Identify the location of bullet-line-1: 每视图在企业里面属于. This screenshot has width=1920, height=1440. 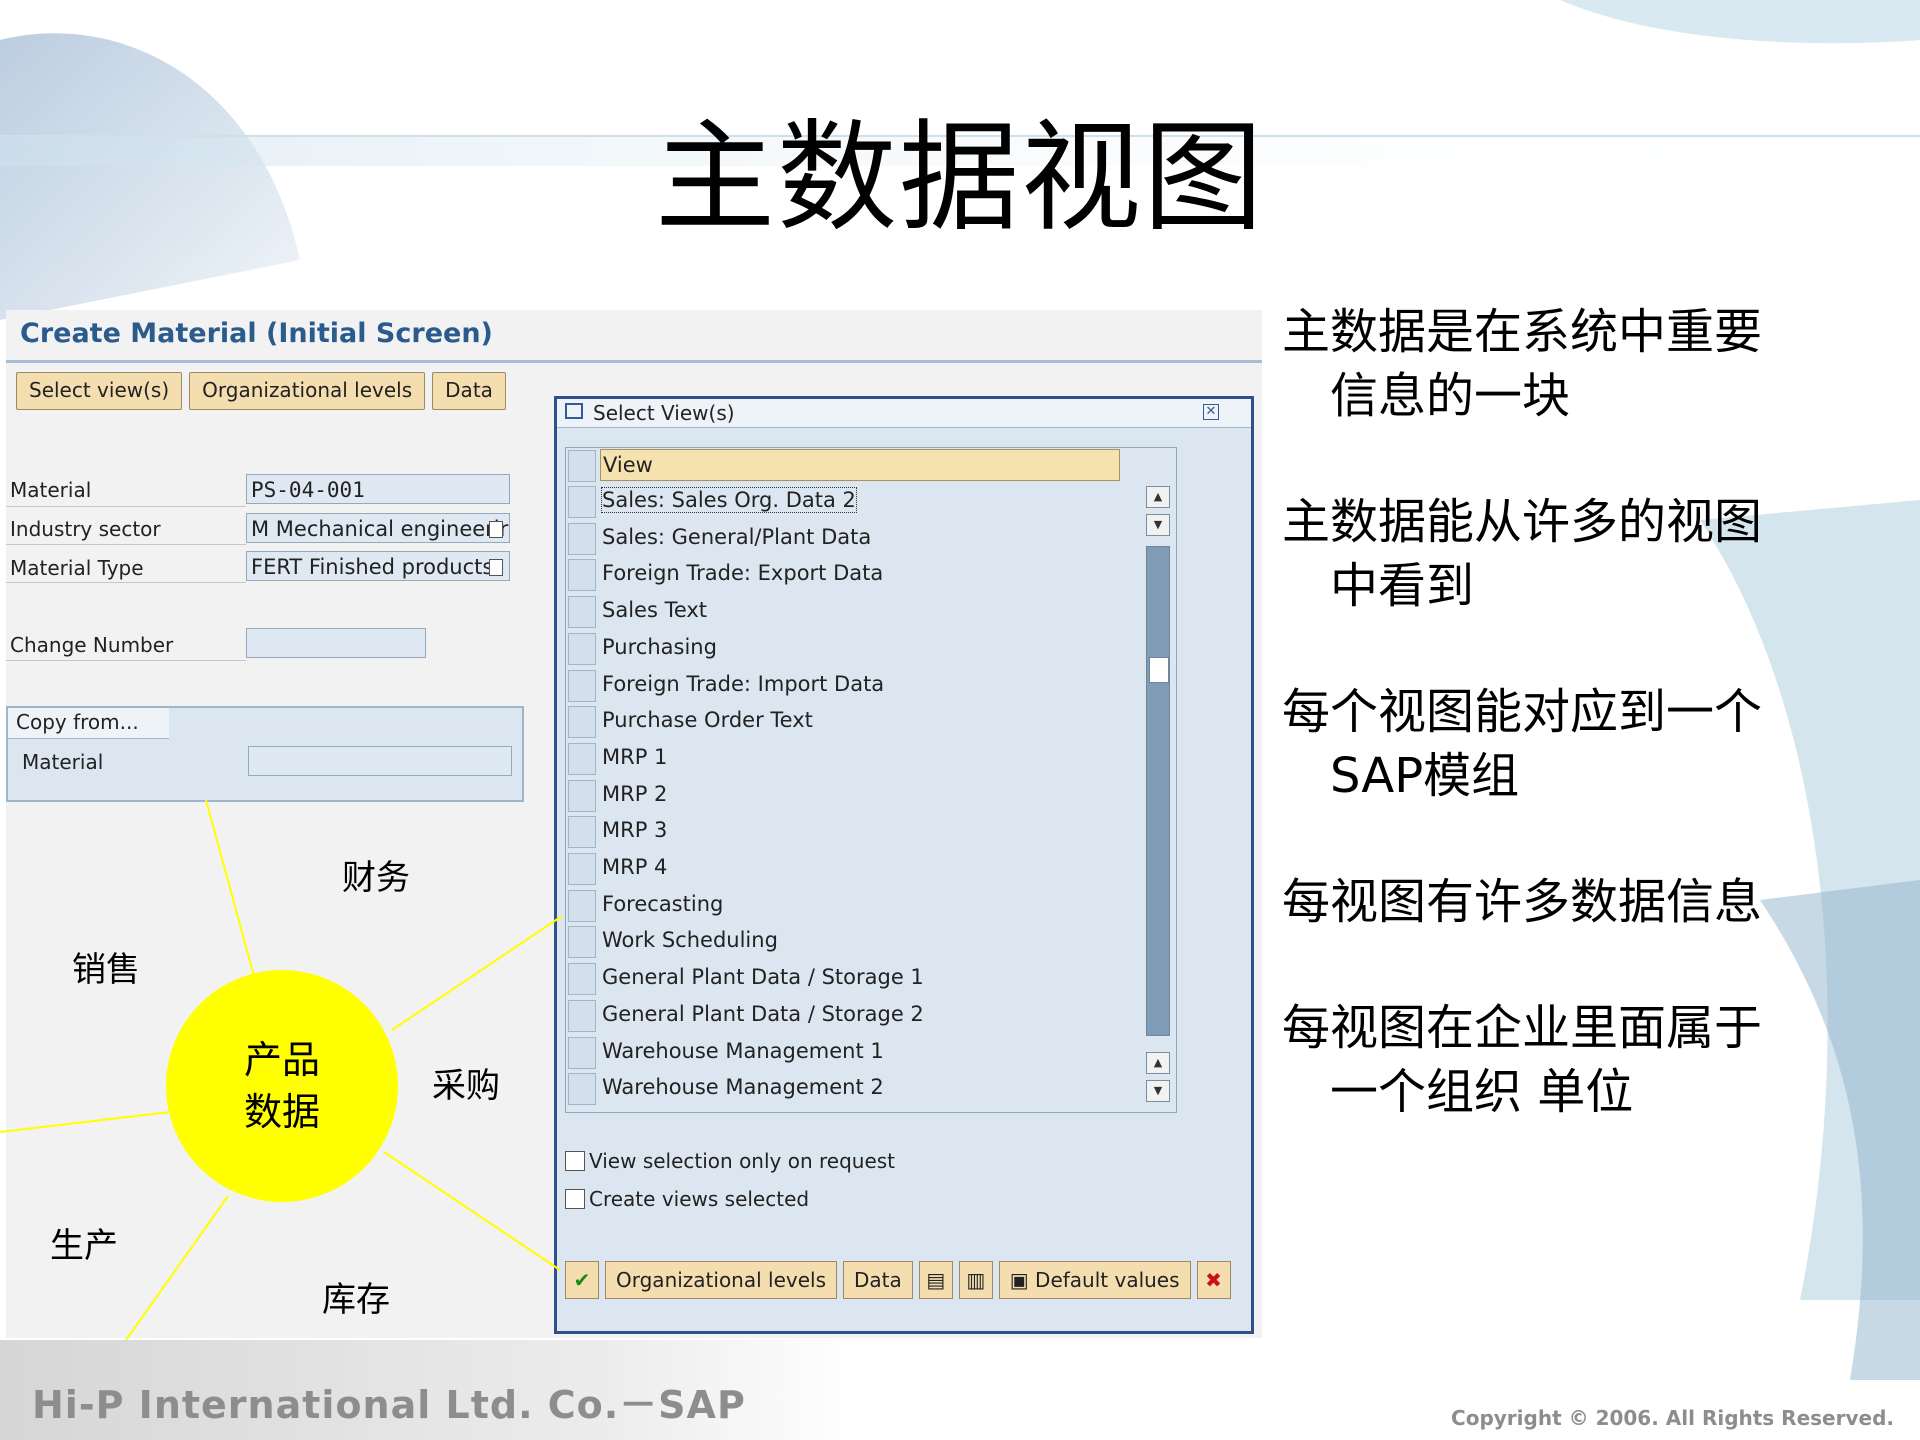
(1522, 1028).